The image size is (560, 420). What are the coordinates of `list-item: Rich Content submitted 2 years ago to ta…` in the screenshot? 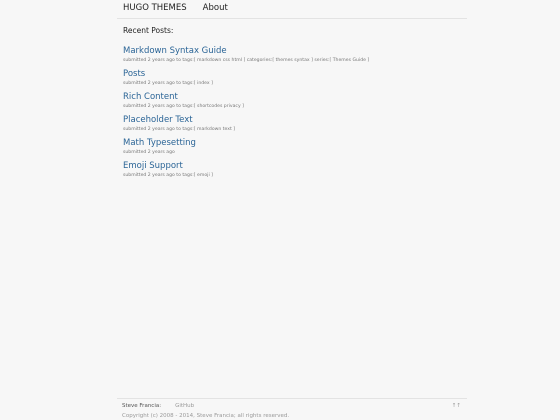 It's located at (295, 103).